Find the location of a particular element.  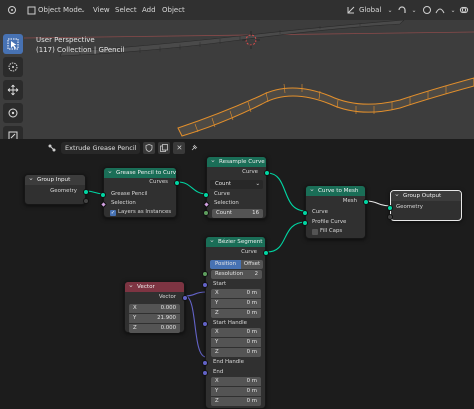

mode-position-button: Position is located at coordinates (225, 264).